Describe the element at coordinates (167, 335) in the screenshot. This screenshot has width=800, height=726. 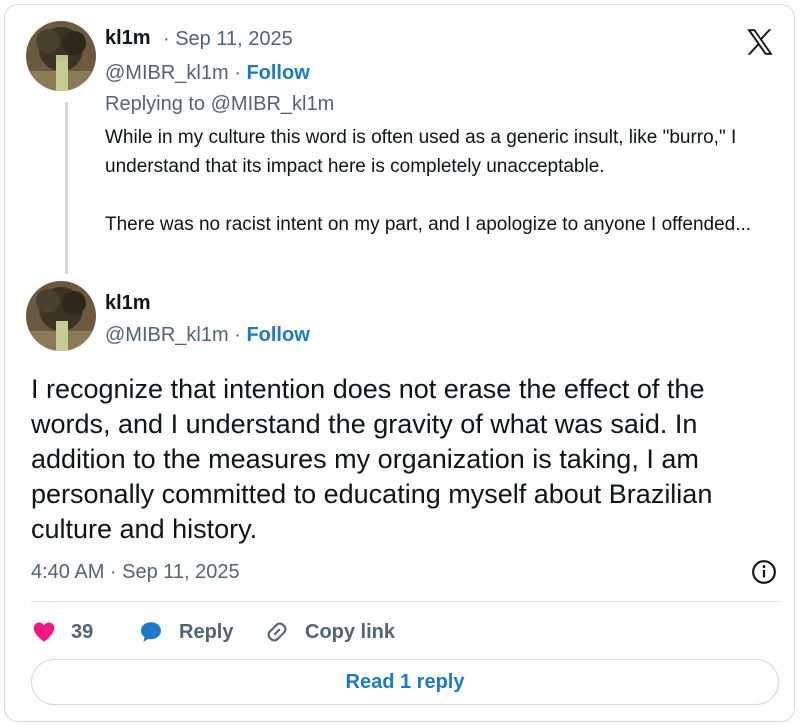
I see `main-handle: @MIBR_kl1m` at that location.